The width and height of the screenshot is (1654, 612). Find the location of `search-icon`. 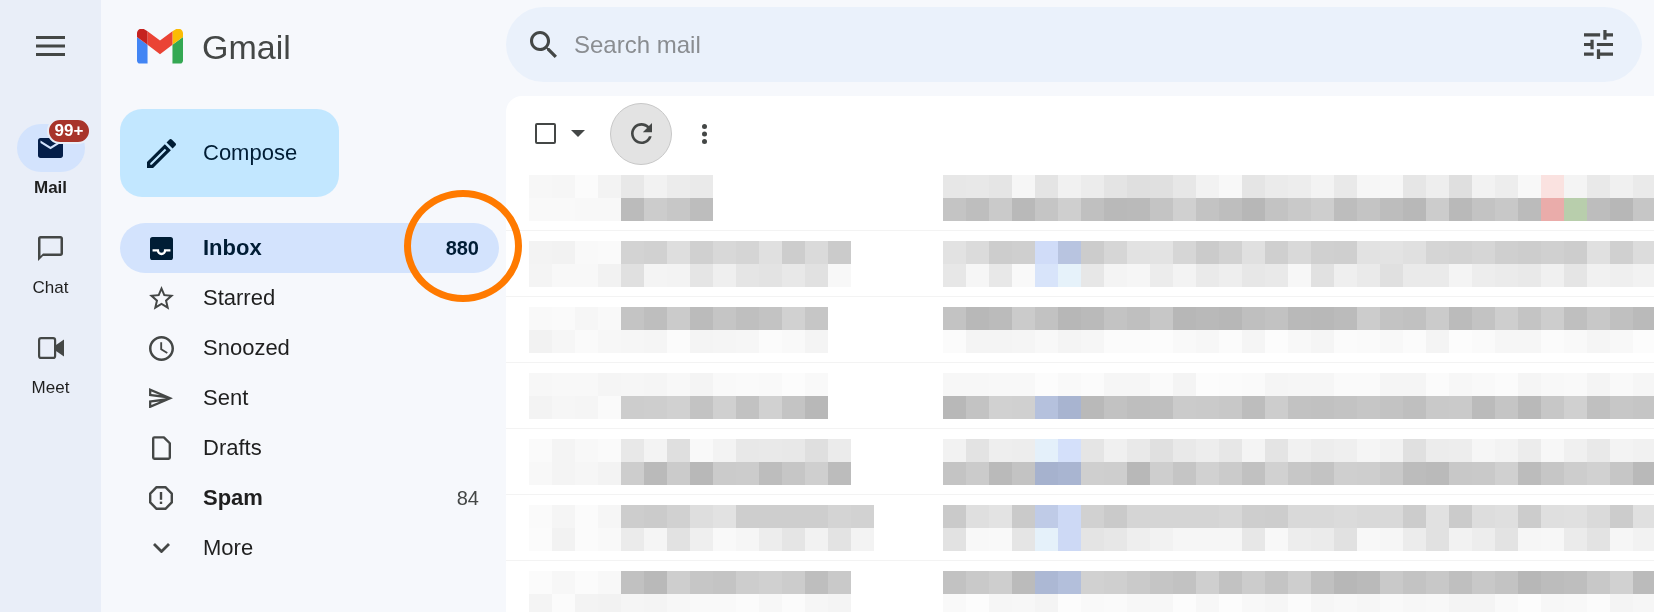

search-icon is located at coordinates (543, 44).